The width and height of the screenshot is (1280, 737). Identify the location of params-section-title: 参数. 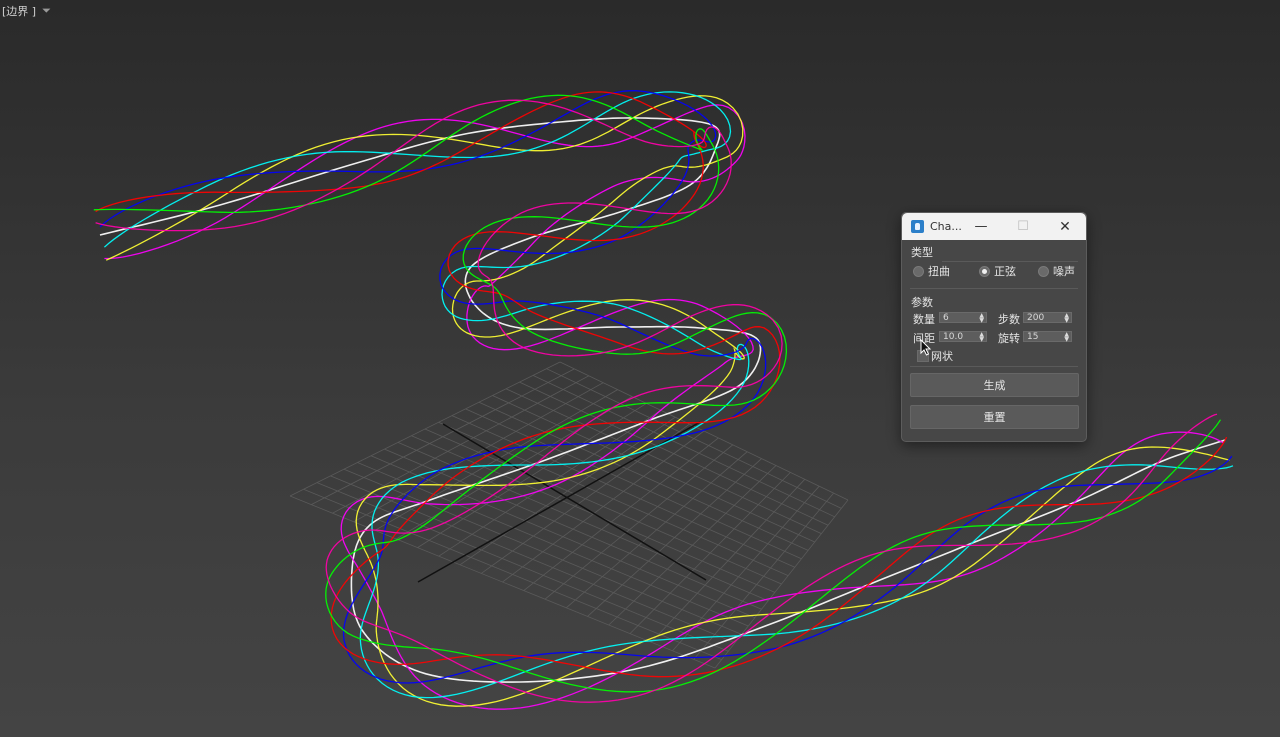
(922, 302).